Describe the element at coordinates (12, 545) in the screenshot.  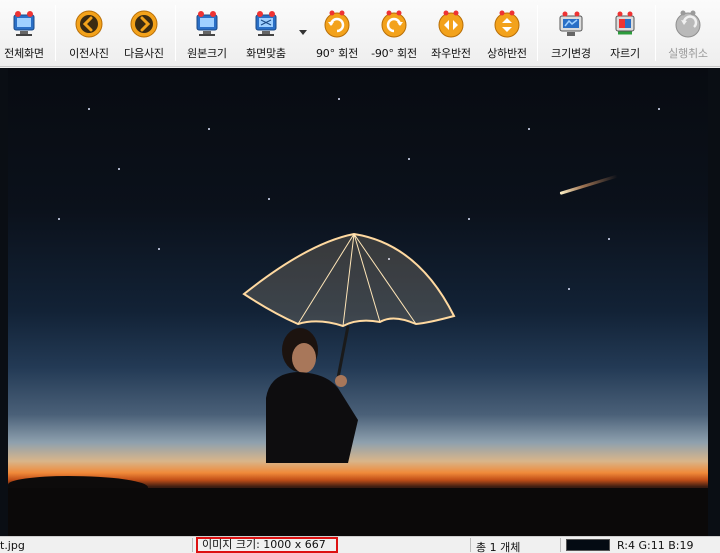
I see `file-name: t.jpg` at that location.